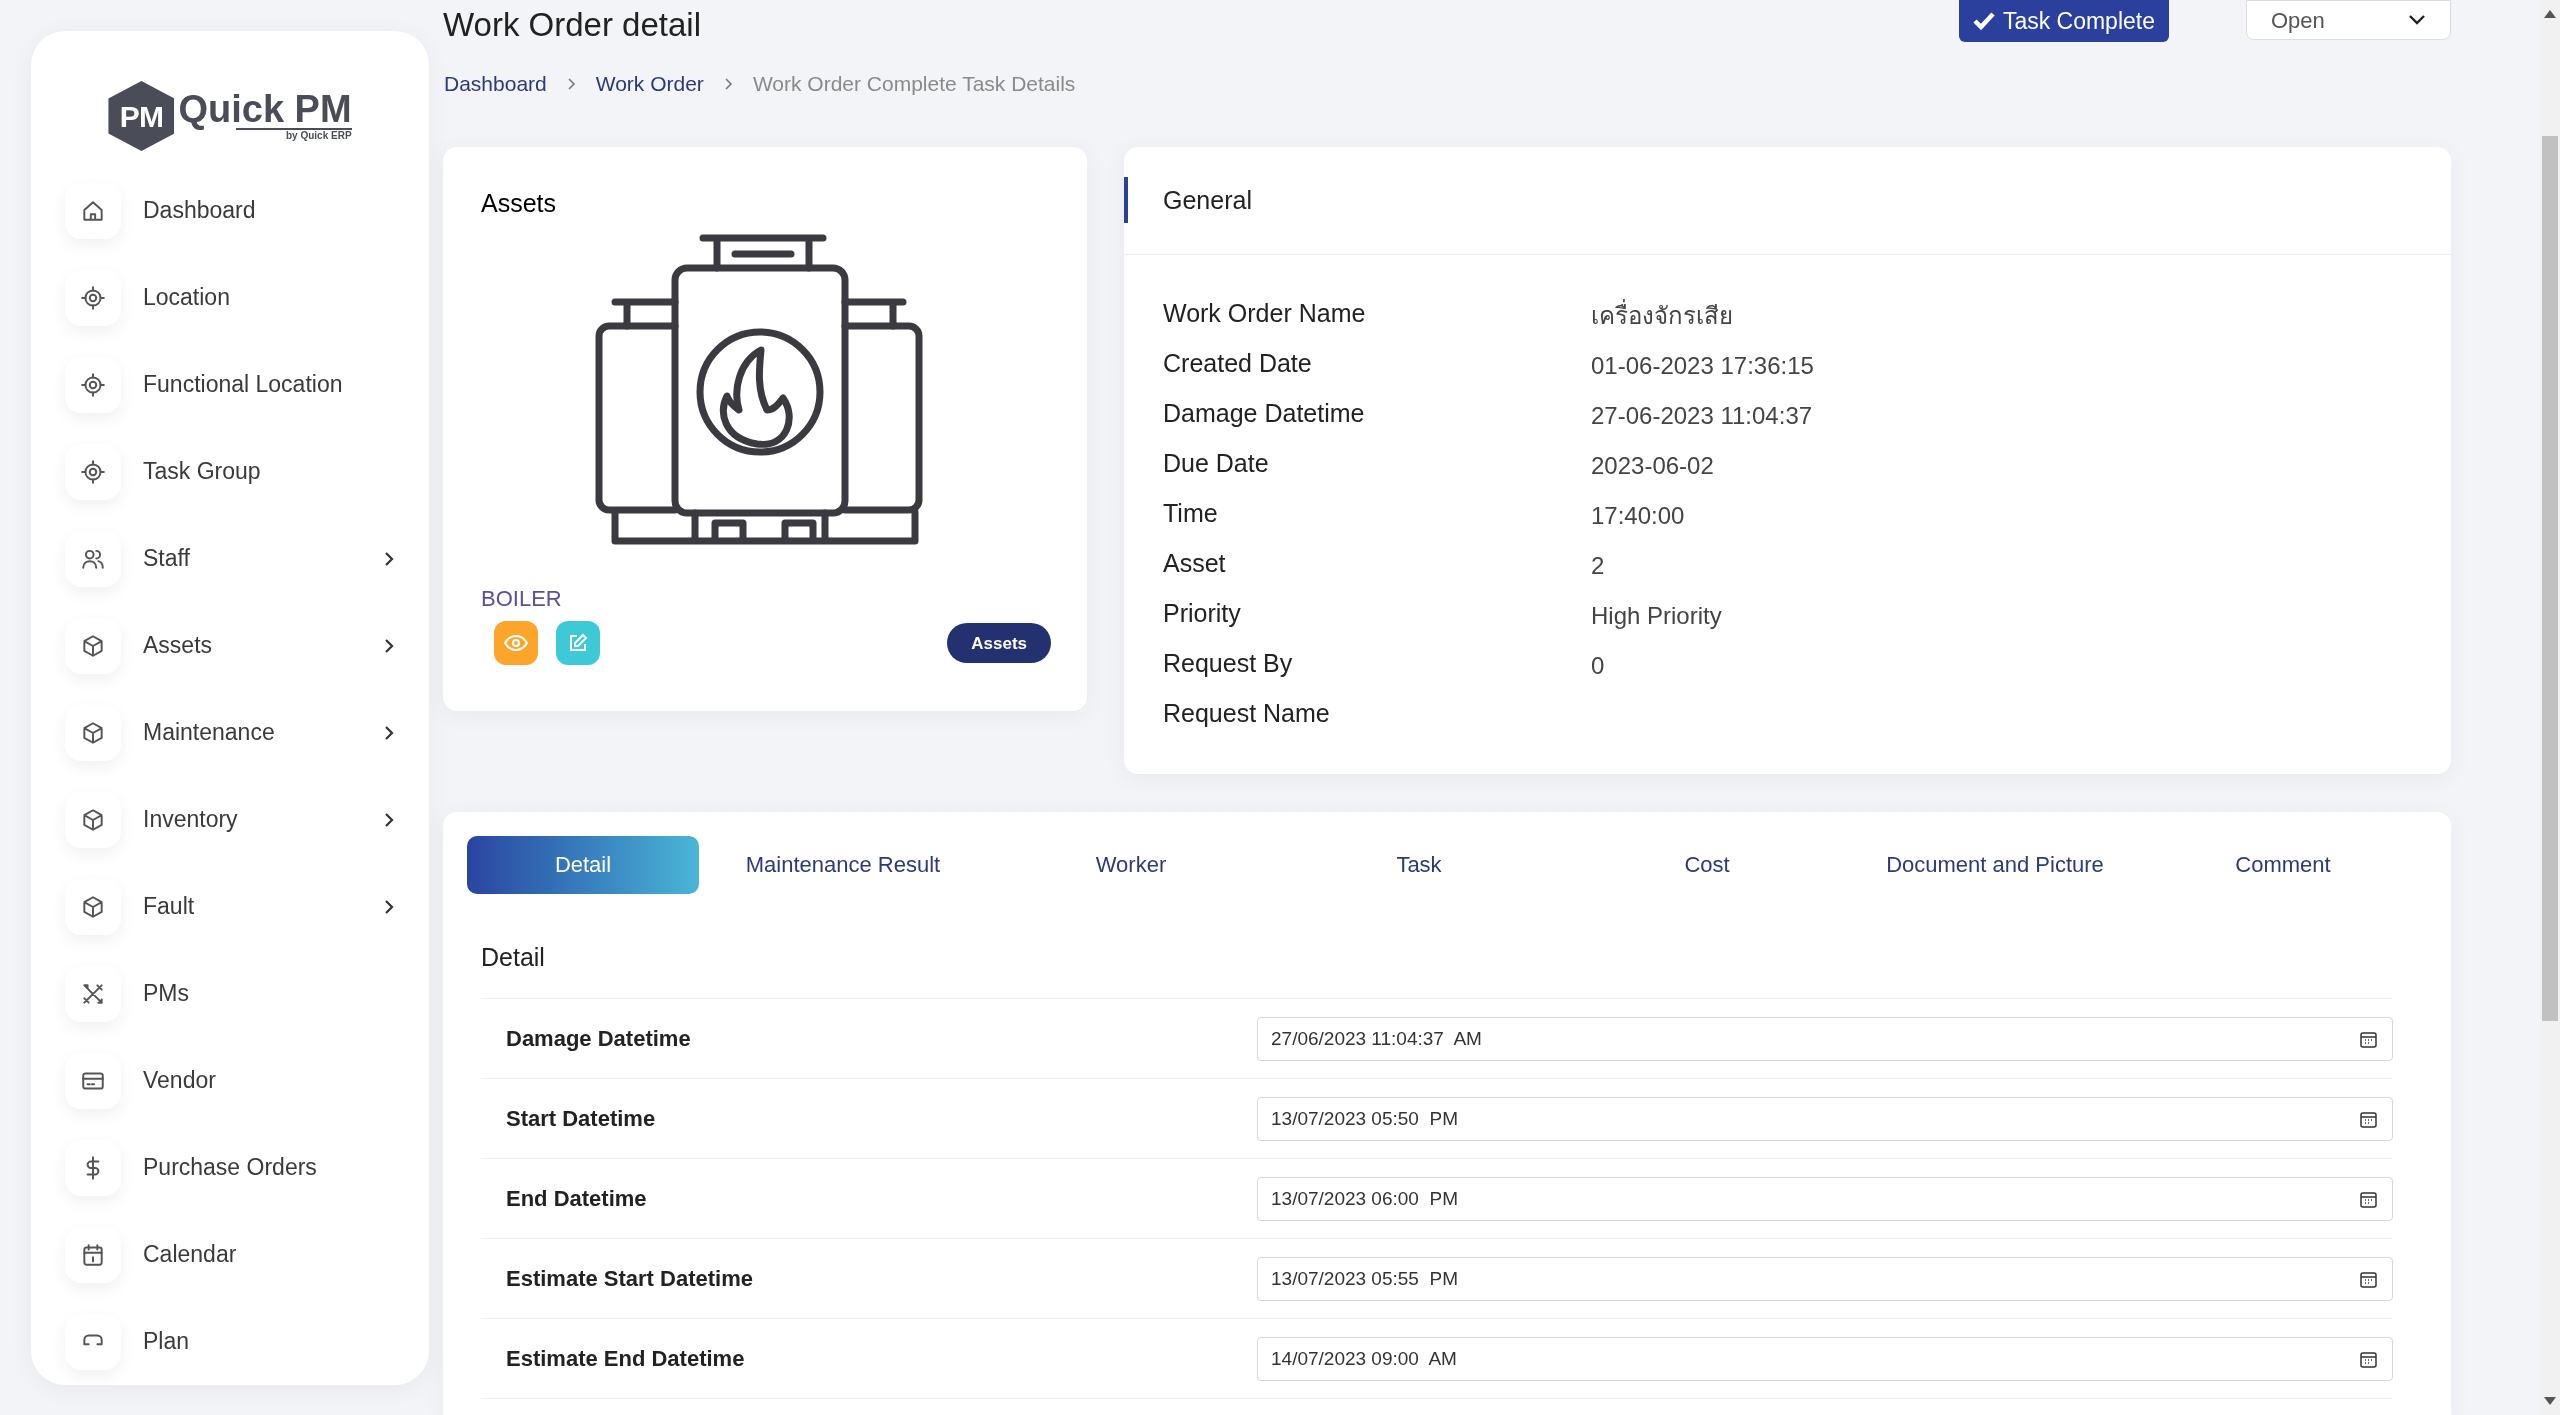 The image size is (2560, 1415). Describe the element at coordinates (1131, 864) in the screenshot. I see `tab: Worker` at that location.